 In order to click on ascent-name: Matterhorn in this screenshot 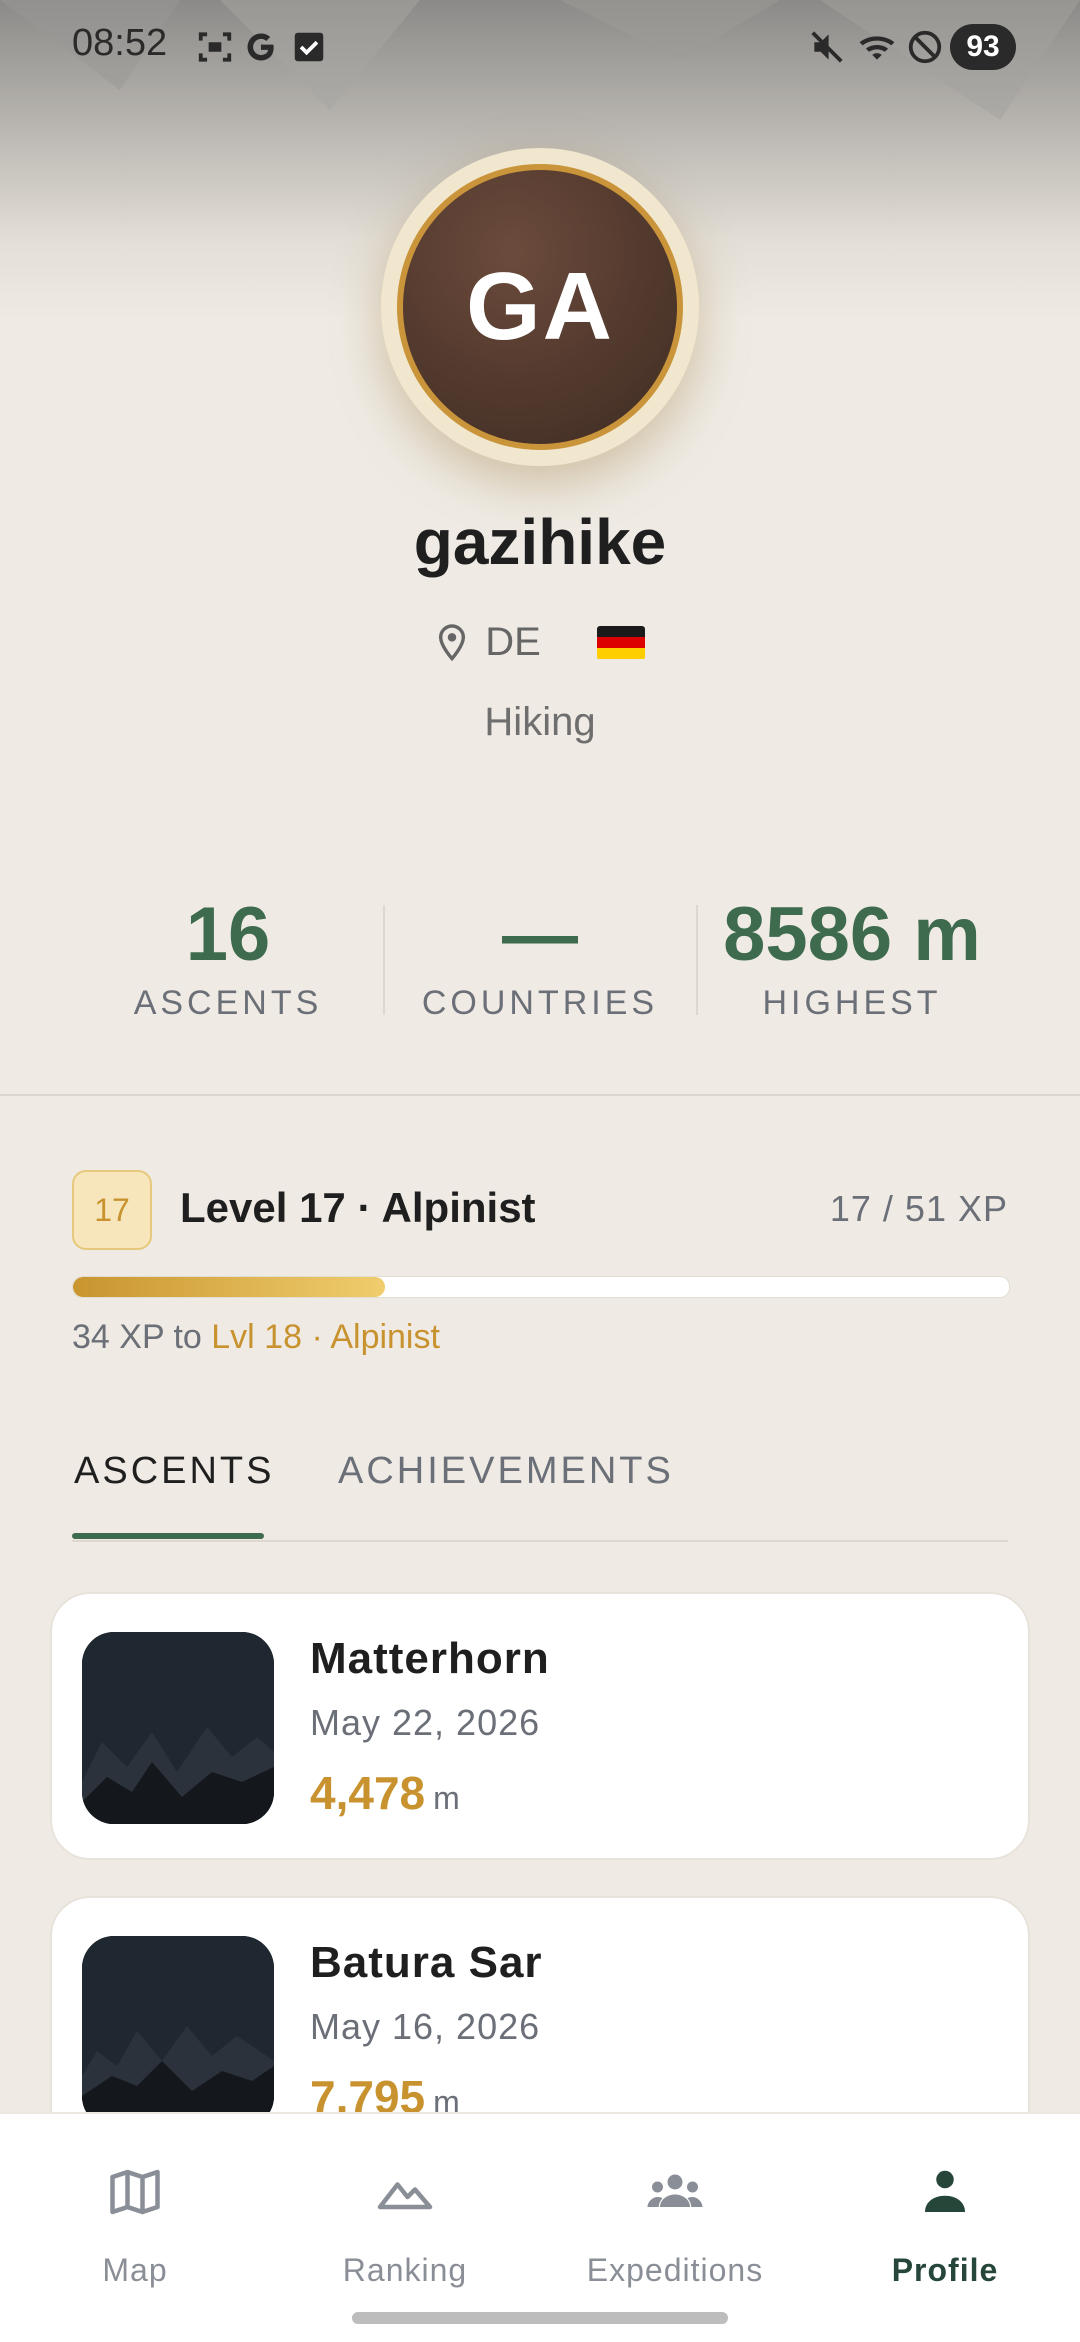, I will do `click(430, 1658)`.